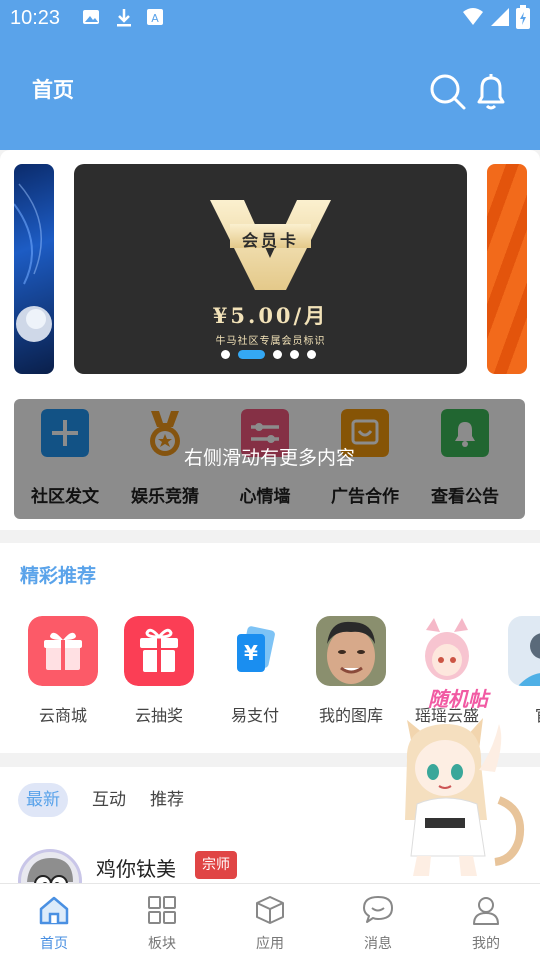 This screenshot has height=960, width=540. I want to click on status-time: 10:23, so click(35, 18).